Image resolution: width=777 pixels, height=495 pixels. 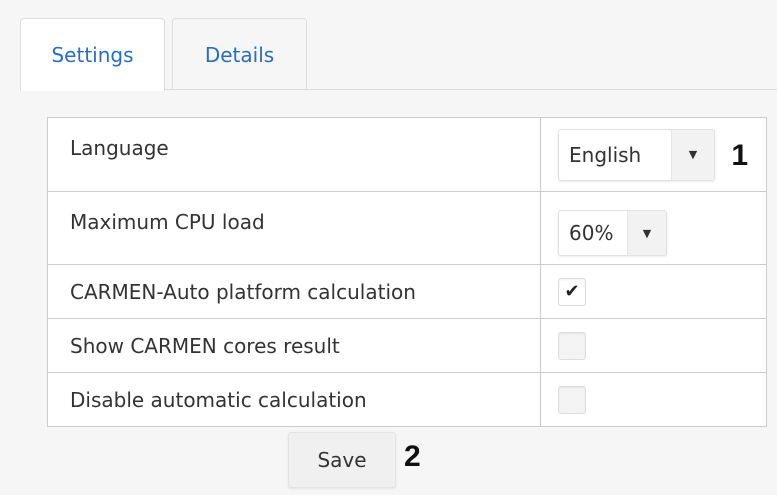 I want to click on cpu-load-value: 60%, so click(x=591, y=233).